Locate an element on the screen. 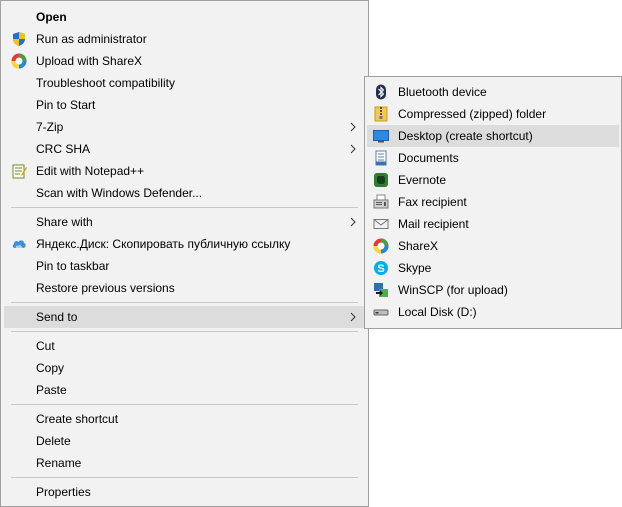 This screenshot has width=622, height=507. send-to-documents: Documents is located at coordinates (493, 158).